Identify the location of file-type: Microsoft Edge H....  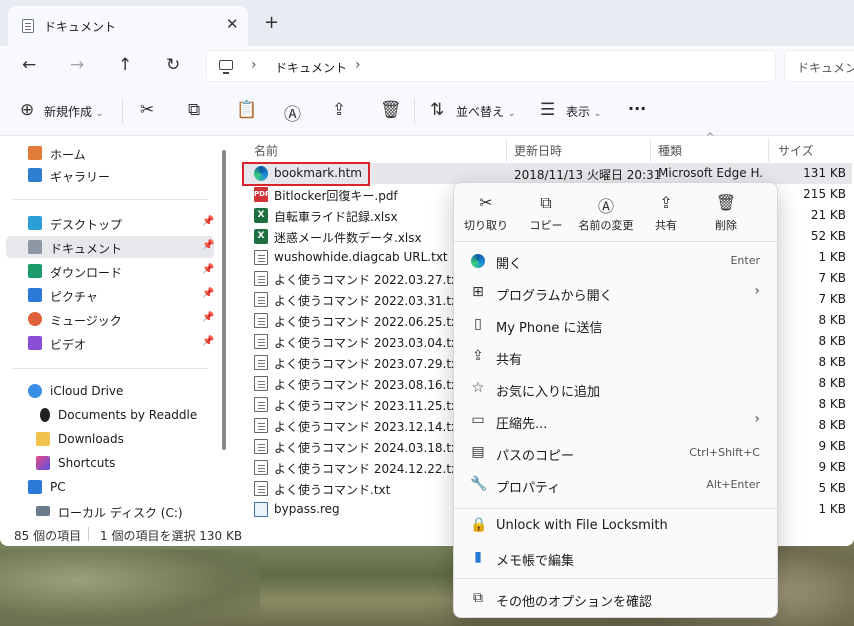
(711, 173).